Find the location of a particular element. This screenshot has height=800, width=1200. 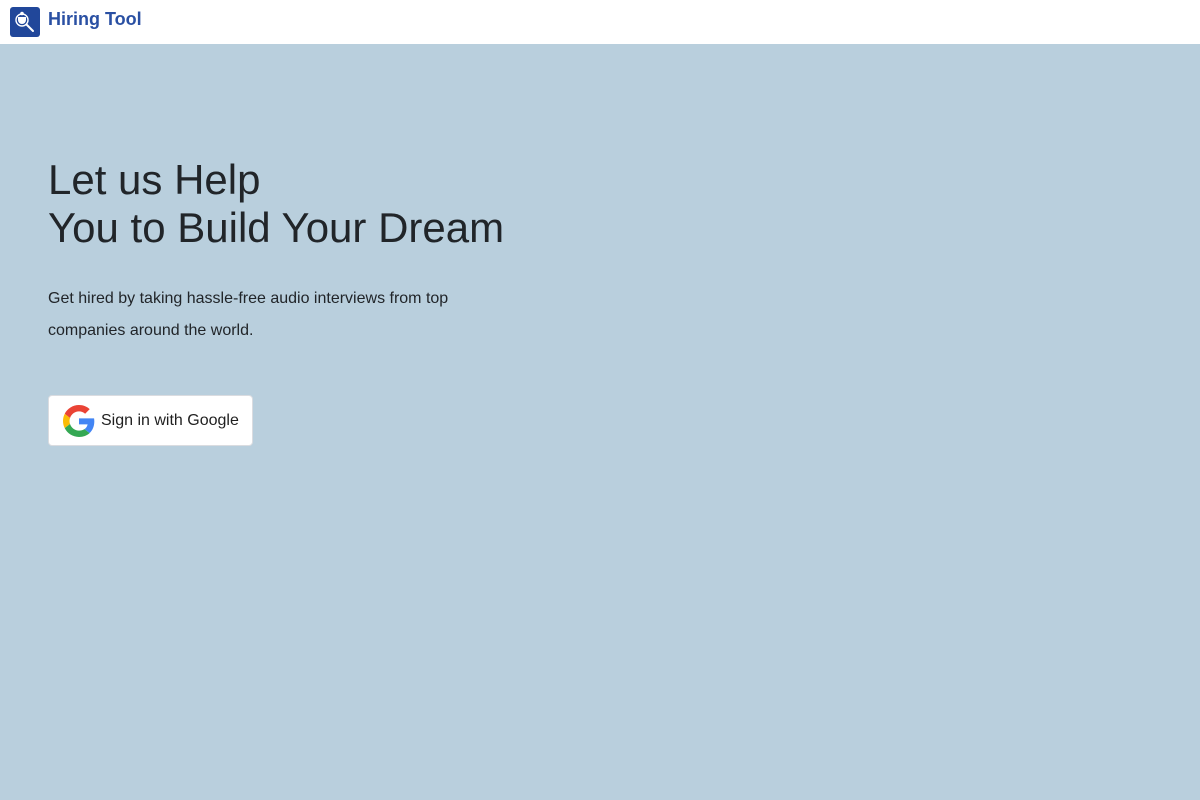

hero-title-line-2: You to Build Your Dream is located at coordinates (276, 227).